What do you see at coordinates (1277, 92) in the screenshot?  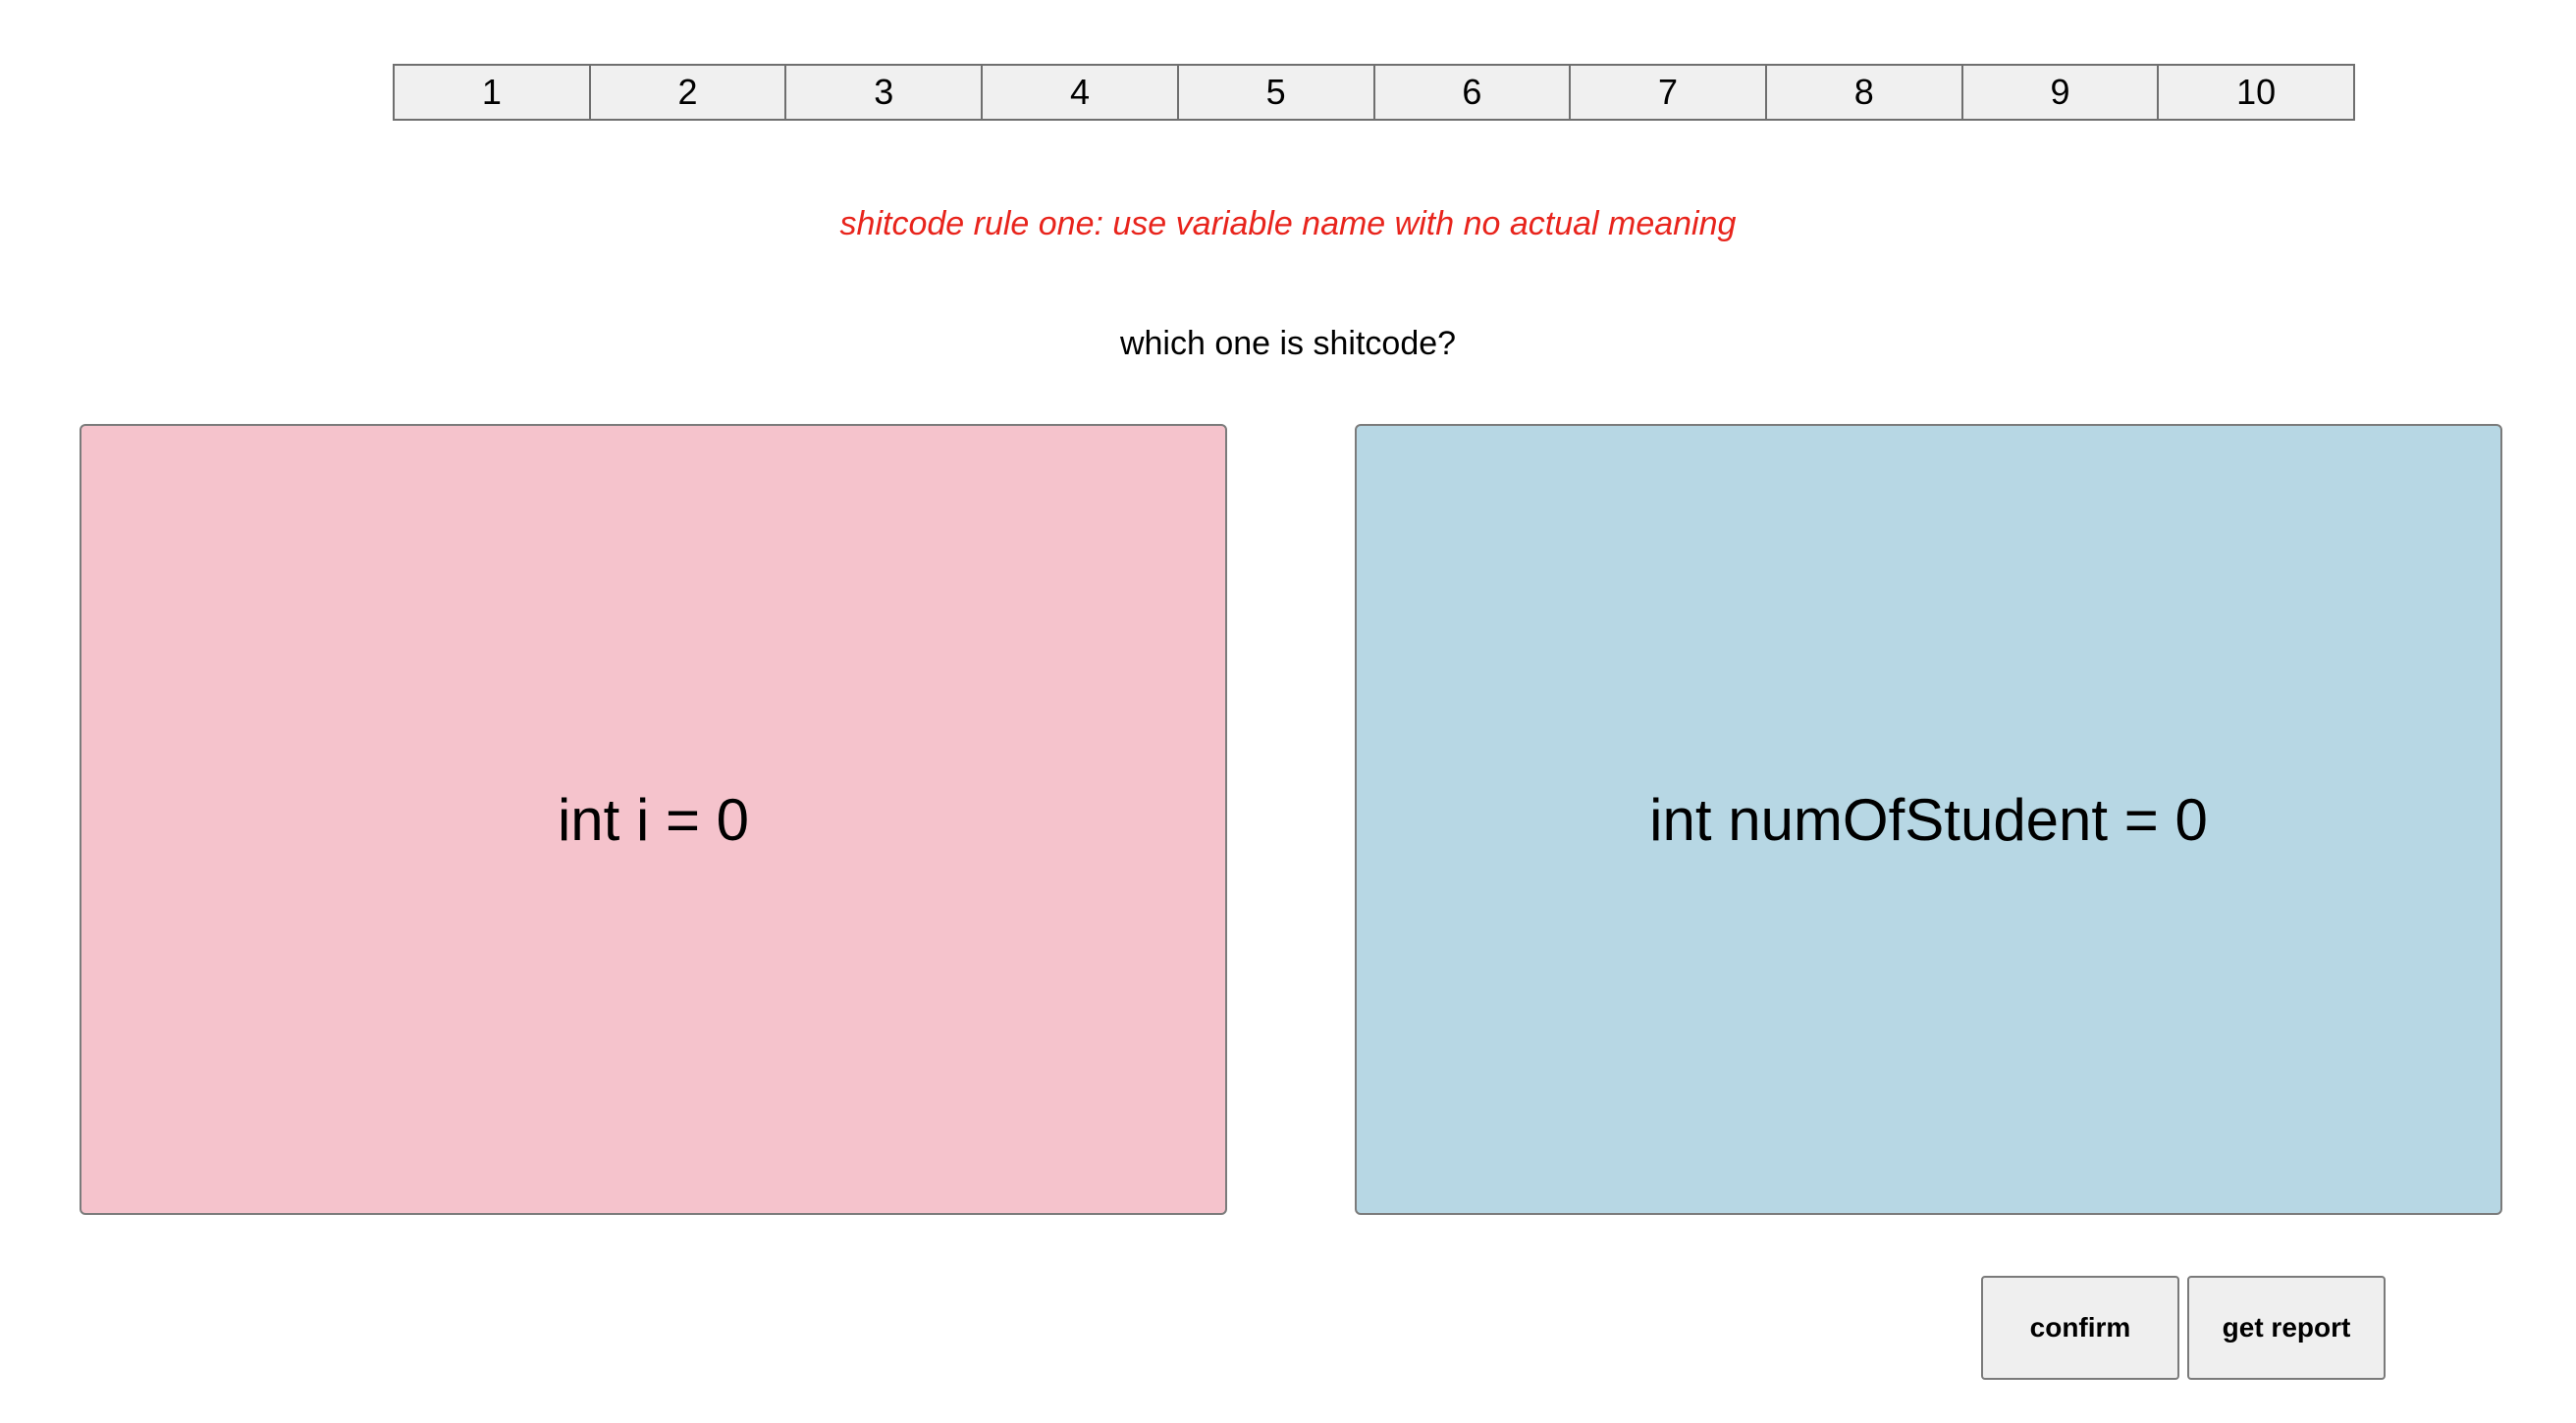 I see `page-button-5: 5` at bounding box center [1277, 92].